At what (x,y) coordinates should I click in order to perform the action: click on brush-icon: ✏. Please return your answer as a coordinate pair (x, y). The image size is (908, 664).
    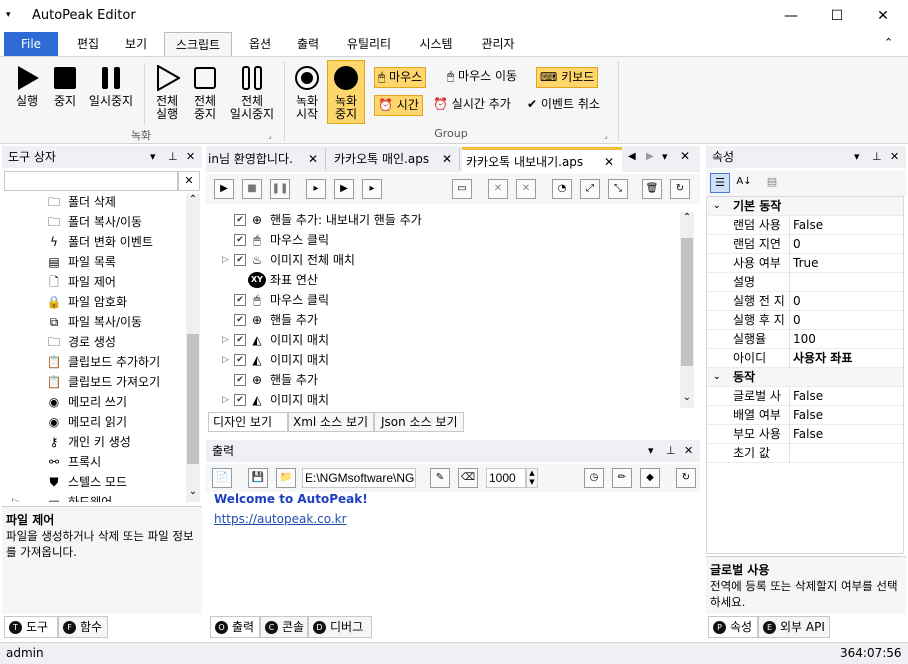
    Looking at the image, I should click on (622, 478).